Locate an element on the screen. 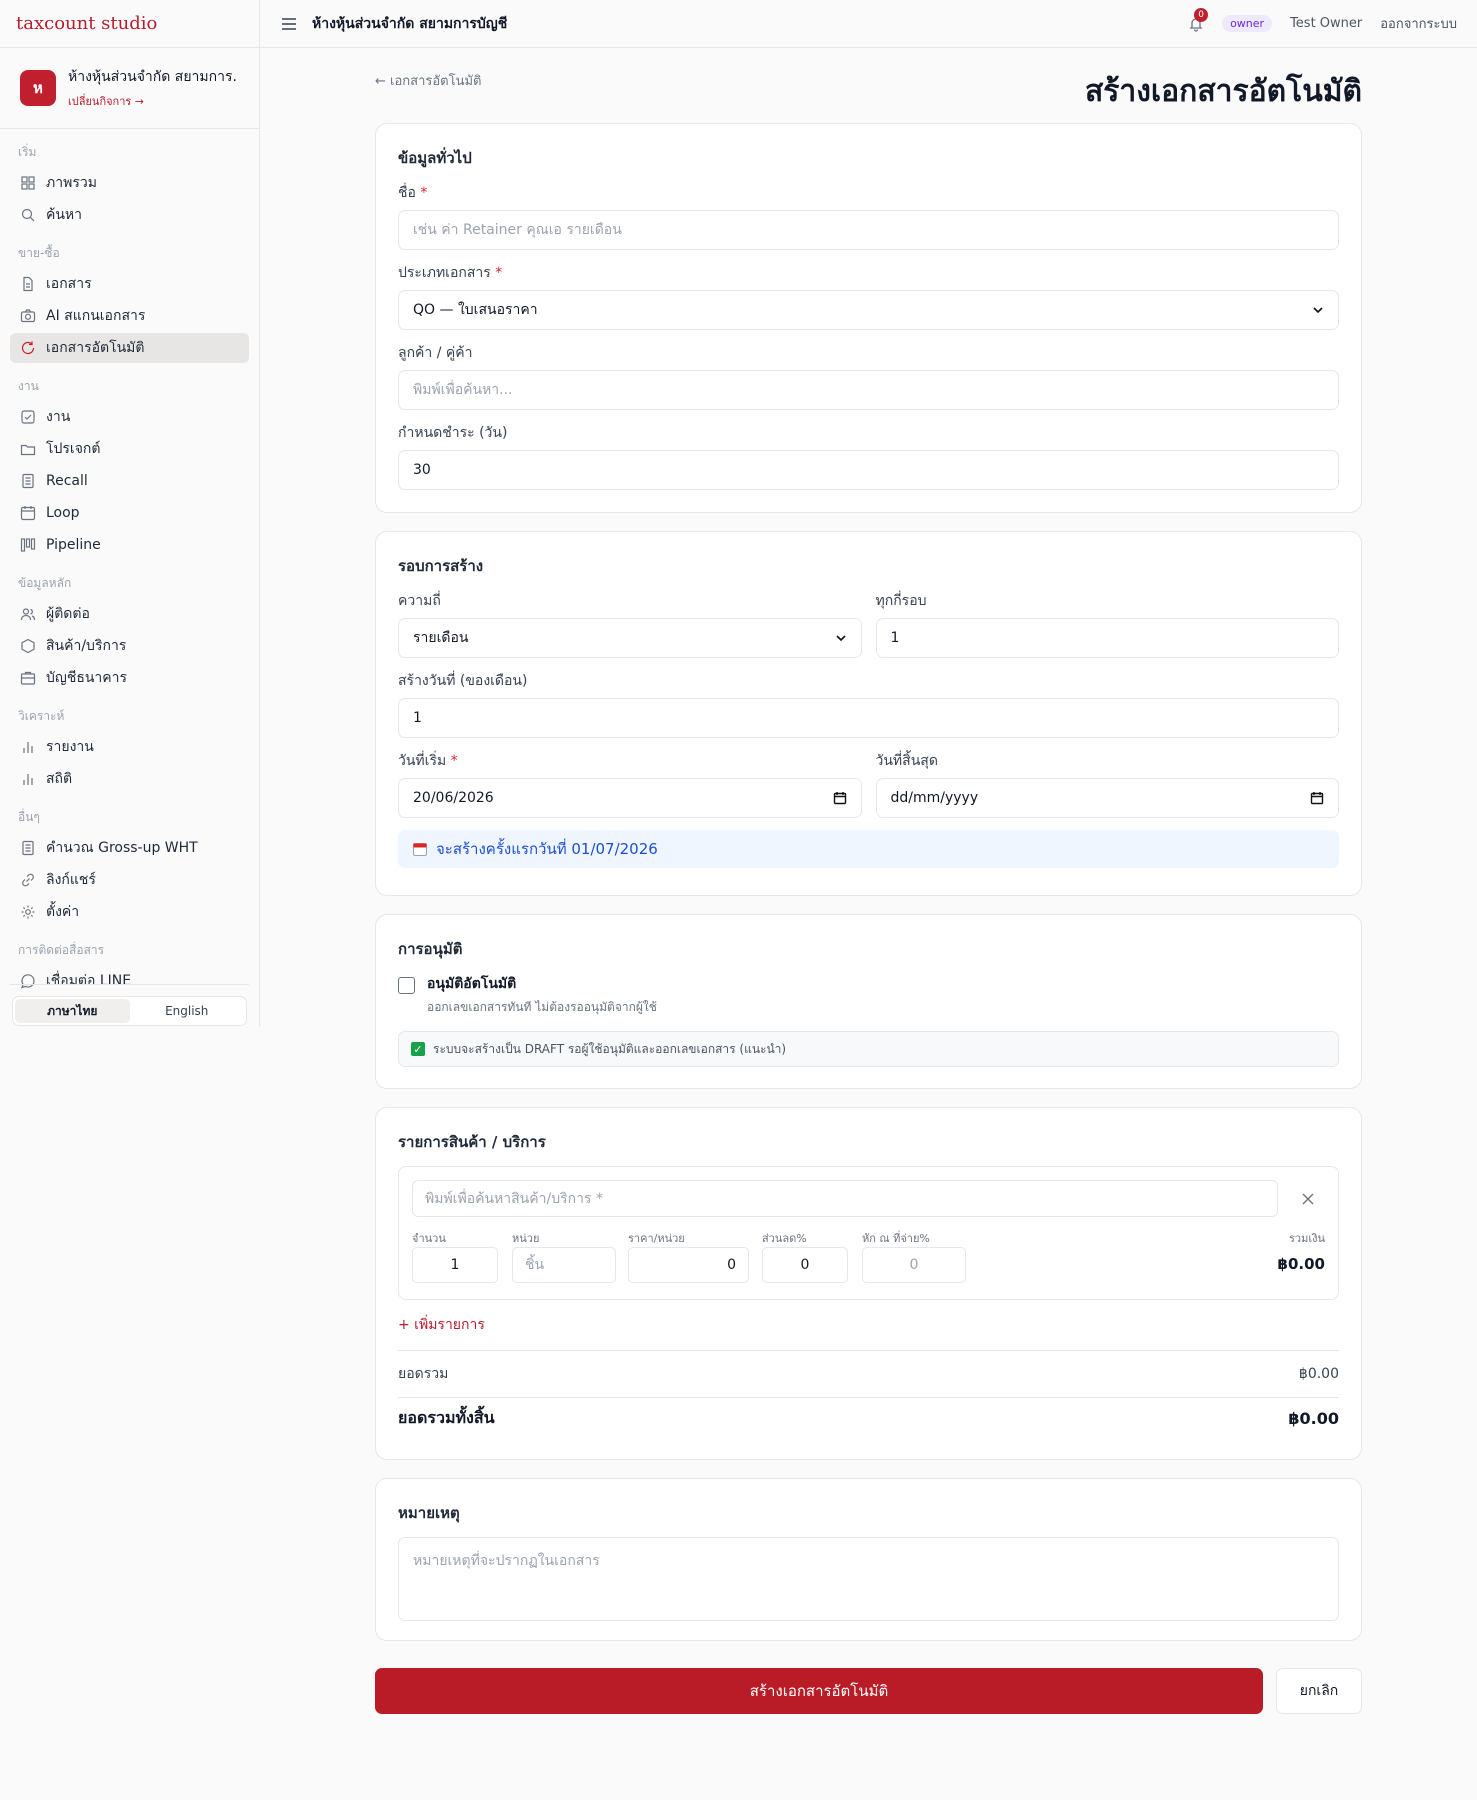 Image resolution: width=1477 pixels, height=1800 pixels. notes-textarea: หมายเหตุที่จะปรากฏในเอกสาร is located at coordinates (868, 1579).